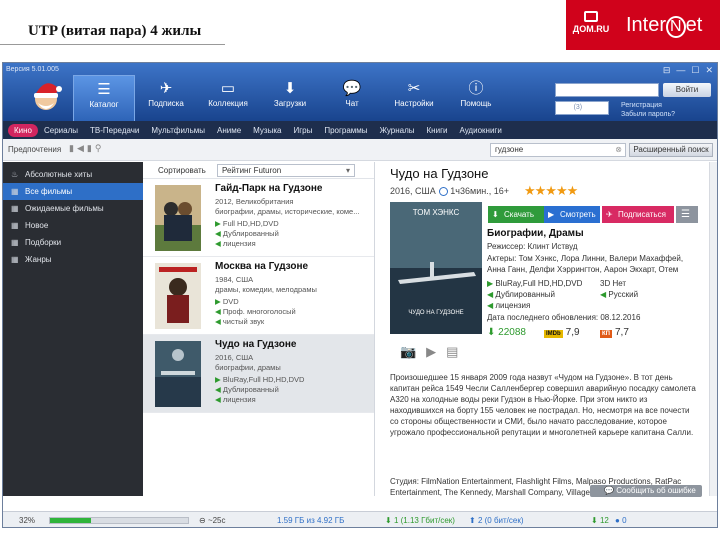  What do you see at coordinates (434, 352) in the screenshot?
I see `media-gallery-icons: 📷▶▤` at bounding box center [434, 352].